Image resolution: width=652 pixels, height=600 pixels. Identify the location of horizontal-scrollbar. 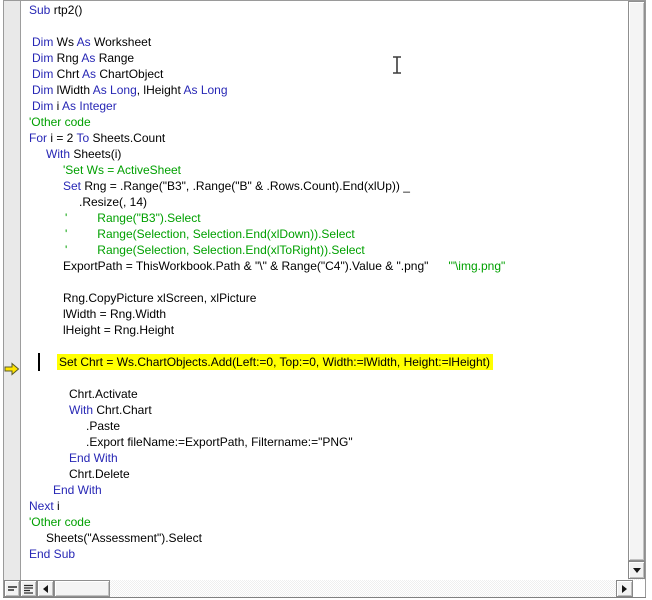
(335, 588).